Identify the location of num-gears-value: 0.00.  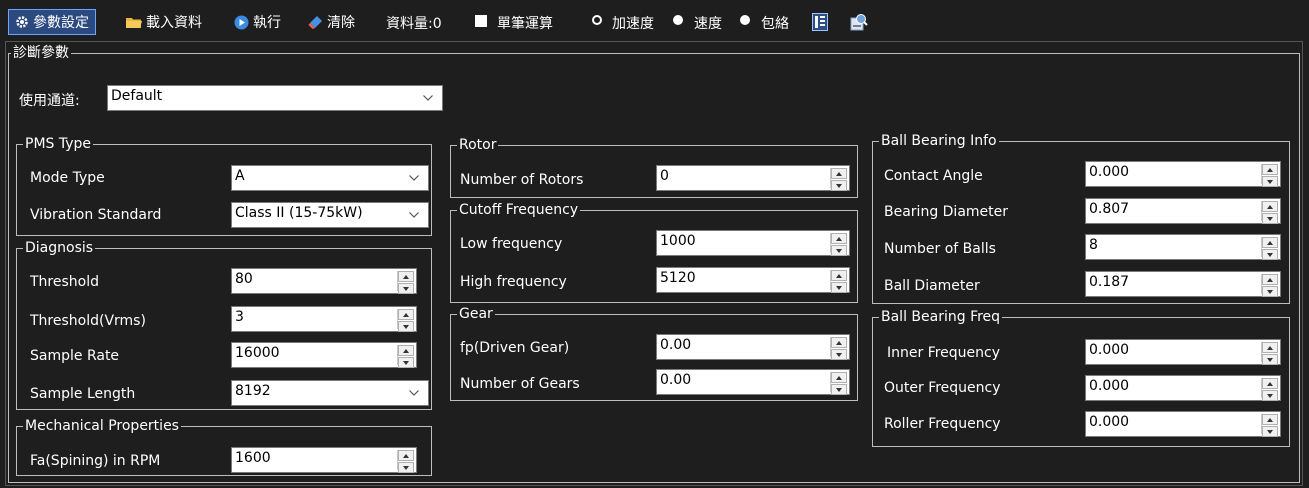
(676, 380).